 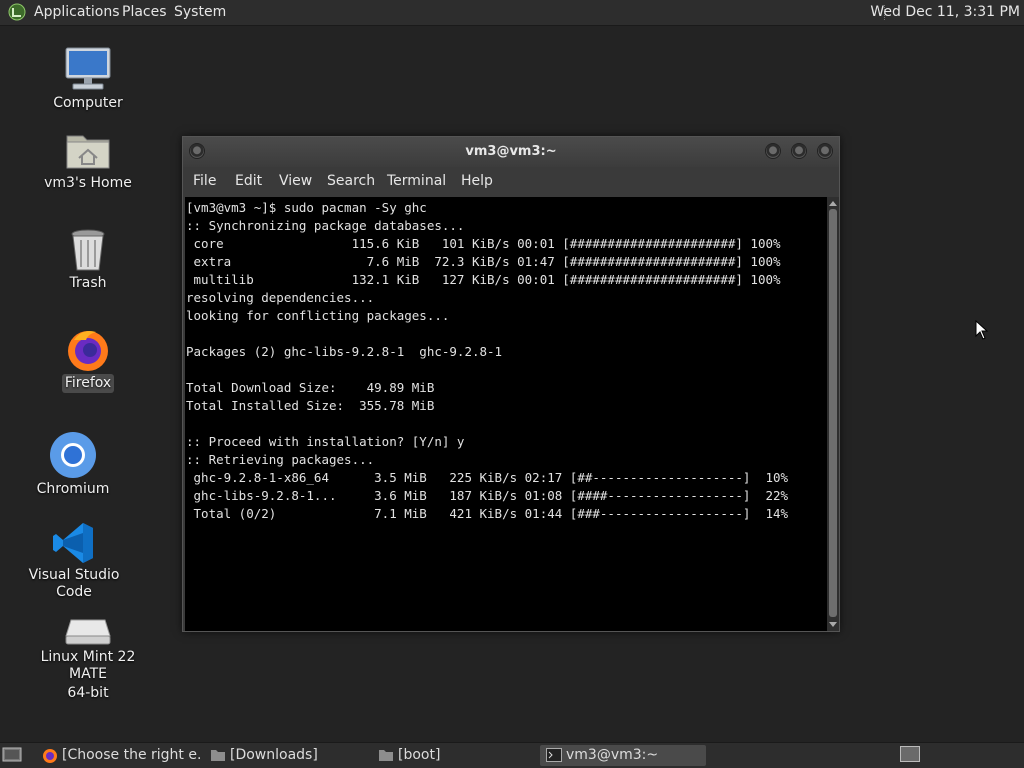 What do you see at coordinates (88, 383) in the screenshot?
I see `desktop-icon-label: Firefox` at bounding box center [88, 383].